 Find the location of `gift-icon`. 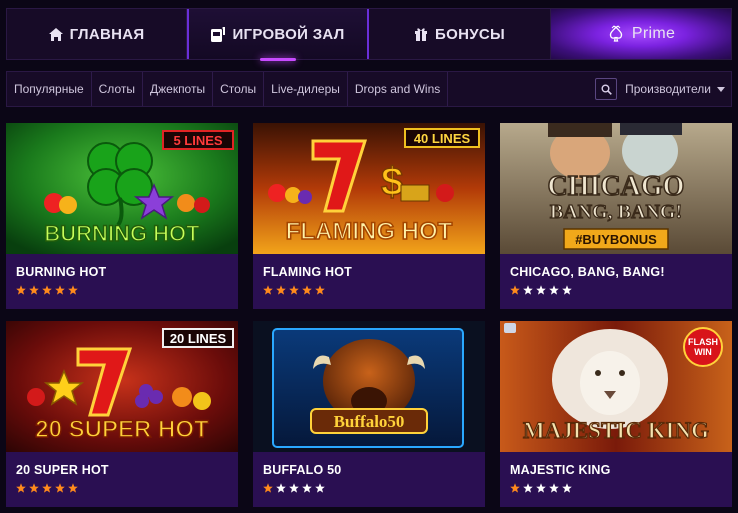

gift-icon is located at coordinates (421, 34).